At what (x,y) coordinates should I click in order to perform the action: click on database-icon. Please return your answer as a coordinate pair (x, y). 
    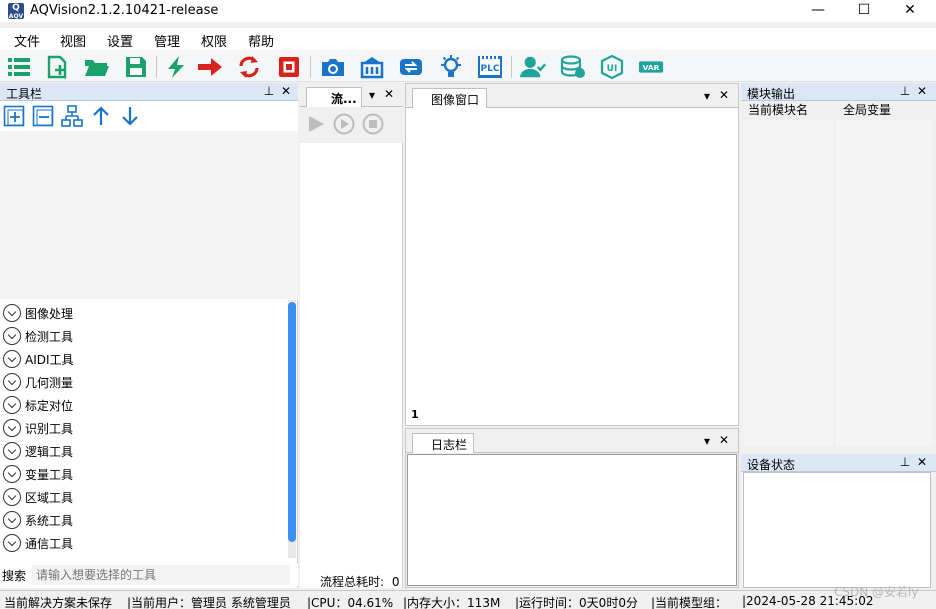
    Looking at the image, I should click on (573, 67).